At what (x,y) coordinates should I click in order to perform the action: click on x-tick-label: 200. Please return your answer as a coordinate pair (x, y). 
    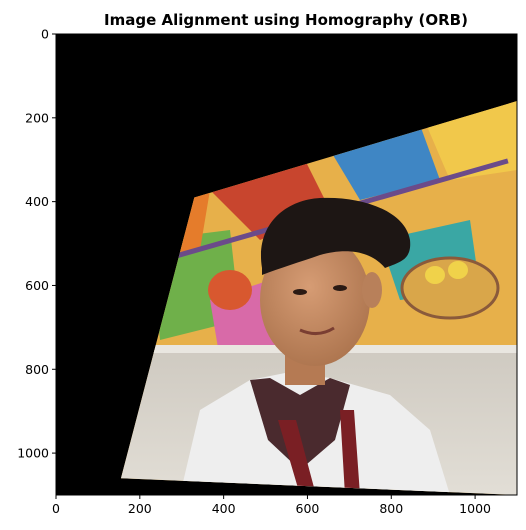
    Looking at the image, I should click on (140, 508).